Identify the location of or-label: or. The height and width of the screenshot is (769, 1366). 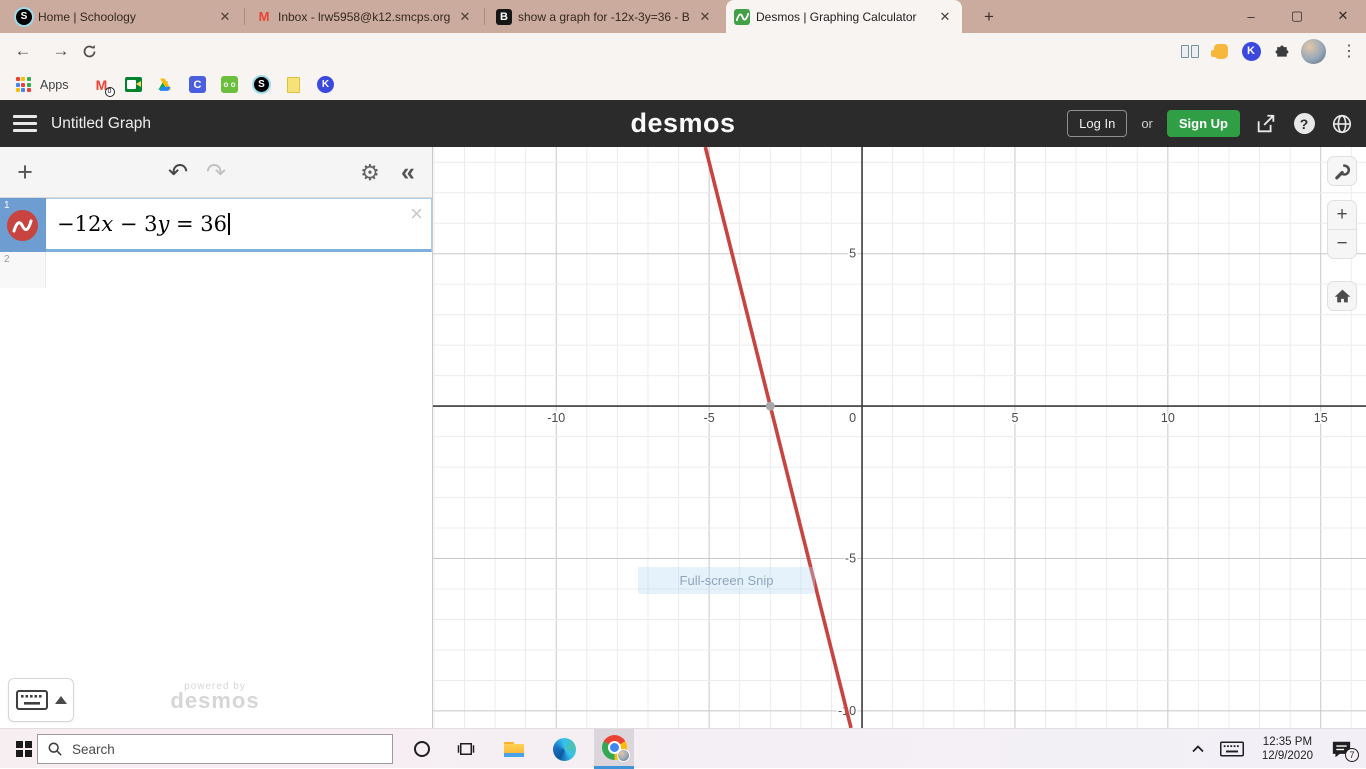
(1147, 123).